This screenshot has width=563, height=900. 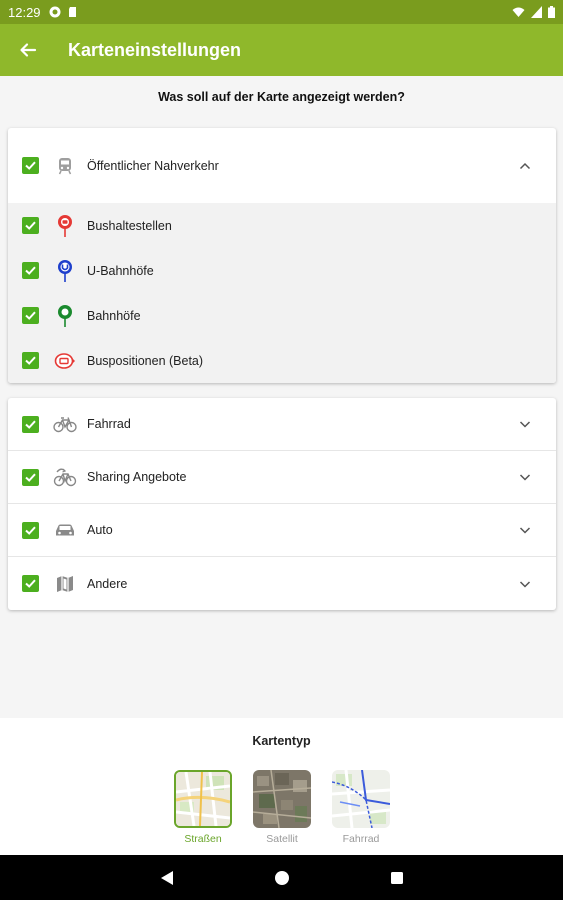 What do you see at coordinates (551, 12) in the screenshot?
I see `battery-icon` at bounding box center [551, 12].